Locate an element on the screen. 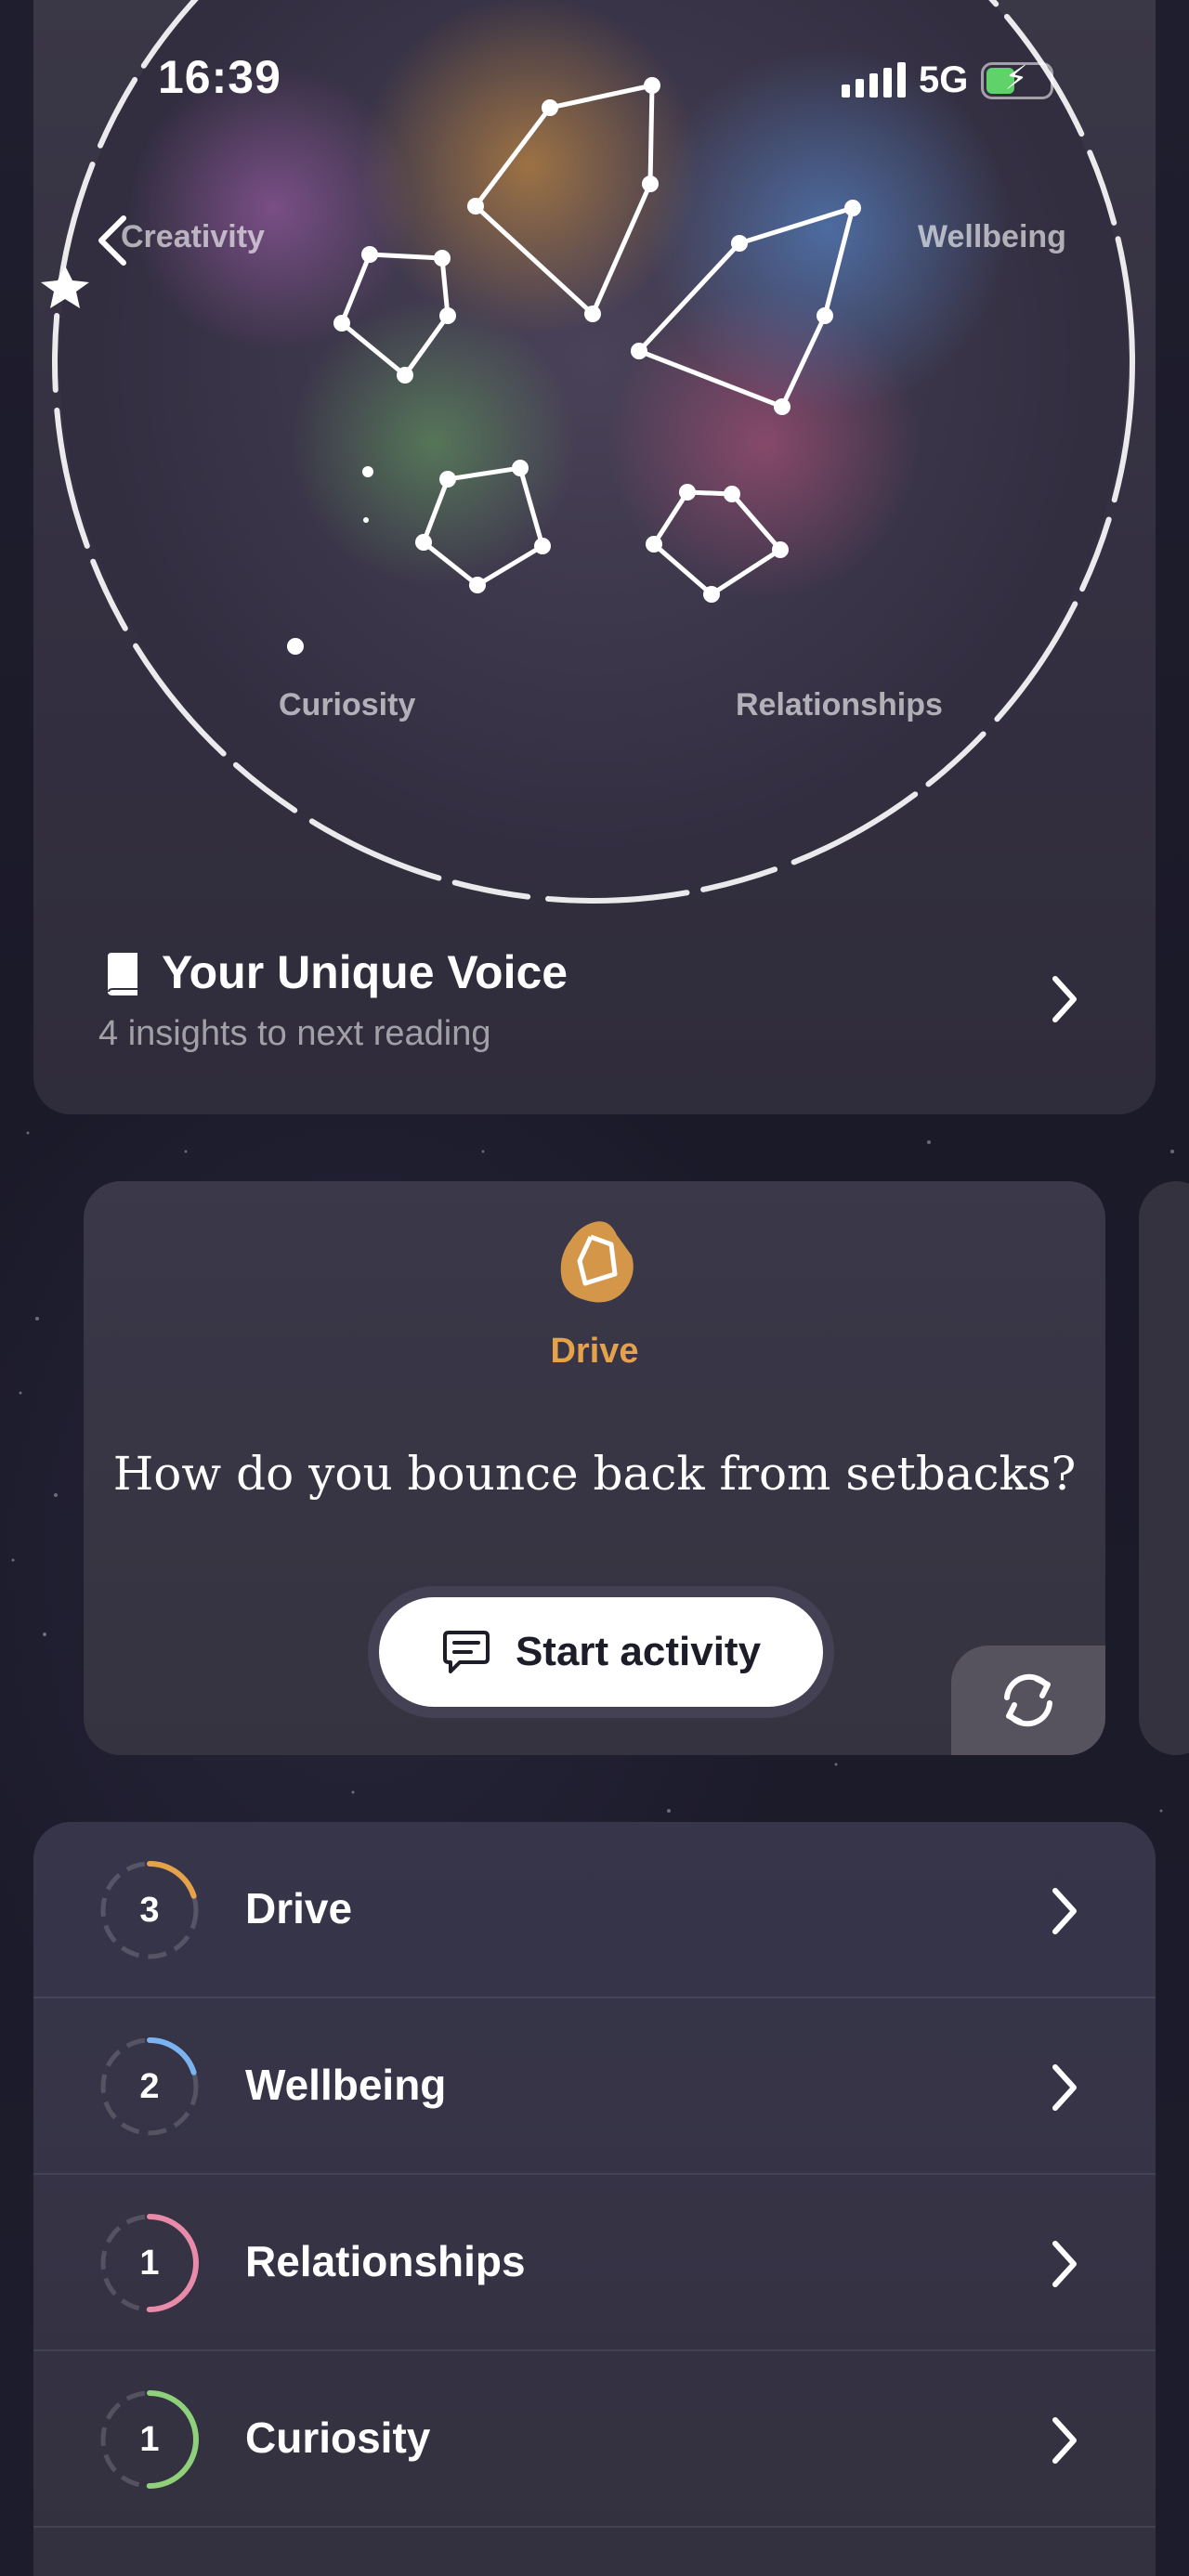 The width and height of the screenshot is (1189, 2576). category-row-wellbeing: 2 Wellbeing is located at coordinates (594, 2087).